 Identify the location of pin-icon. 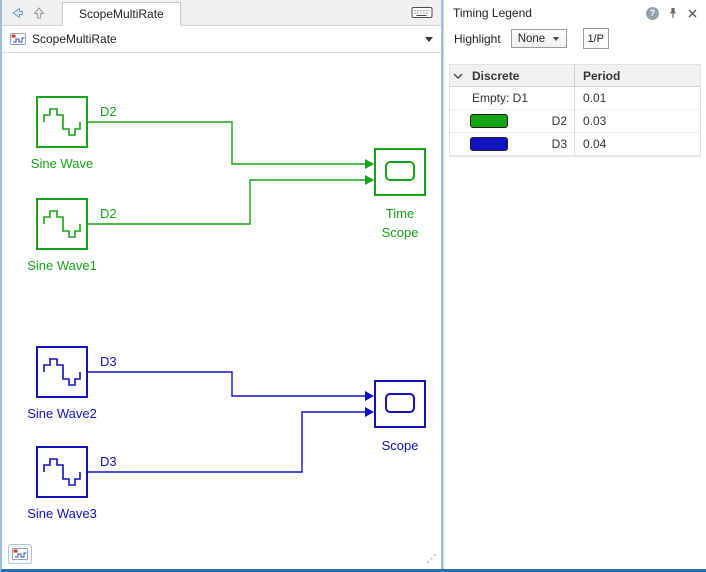
(673, 13).